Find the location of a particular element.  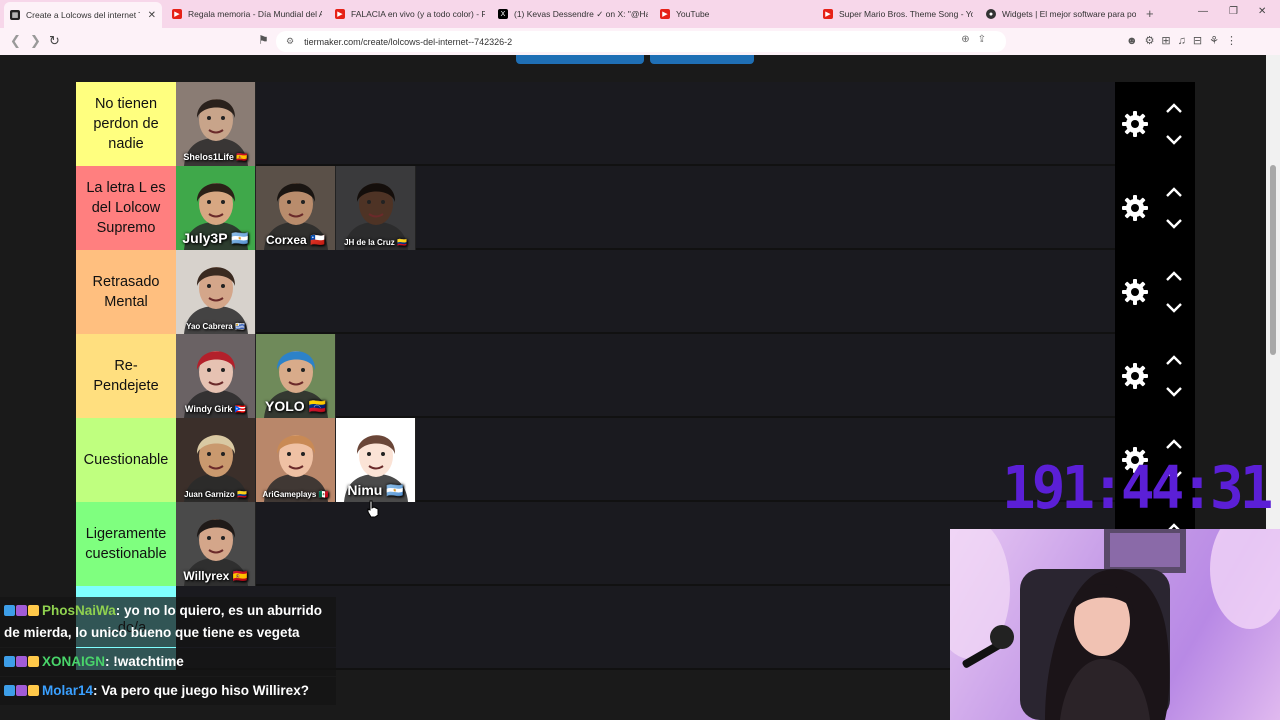

tab: ● Widgets | El mejor software para po is located at coordinates (1061, 14).